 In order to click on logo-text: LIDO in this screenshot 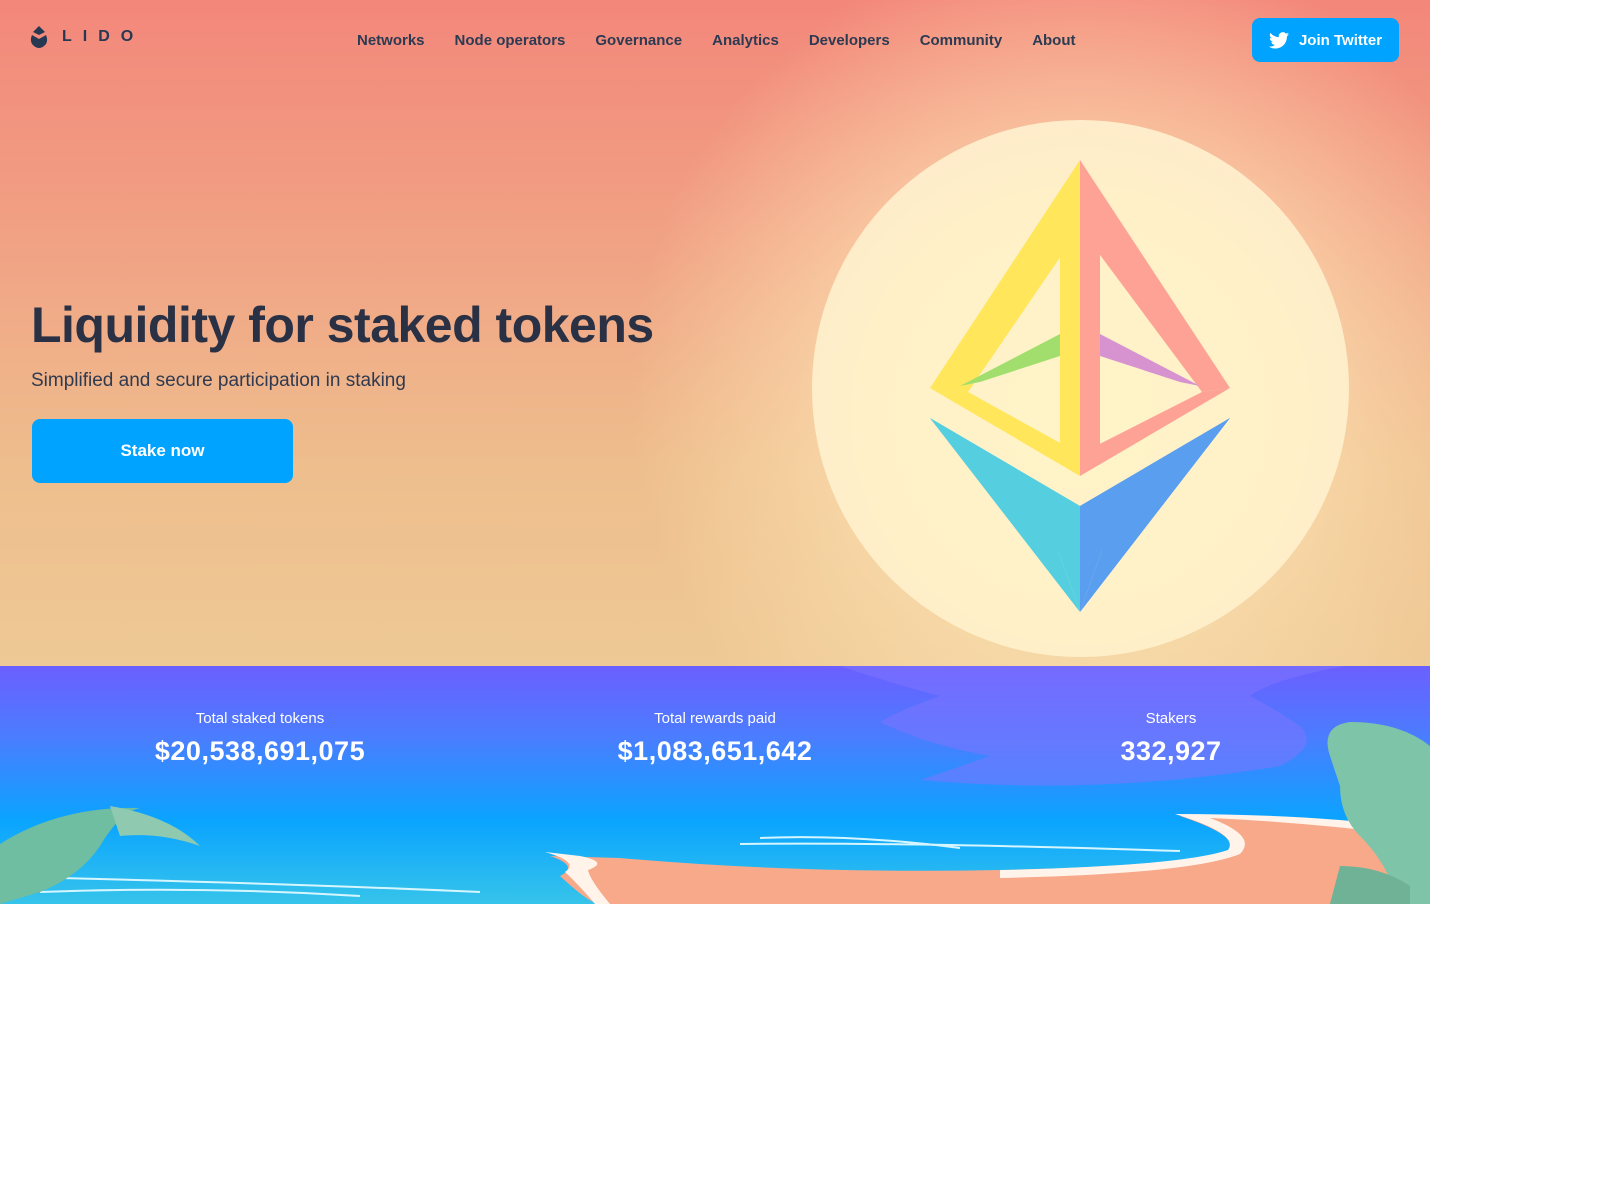, I will do `click(103, 36)`.